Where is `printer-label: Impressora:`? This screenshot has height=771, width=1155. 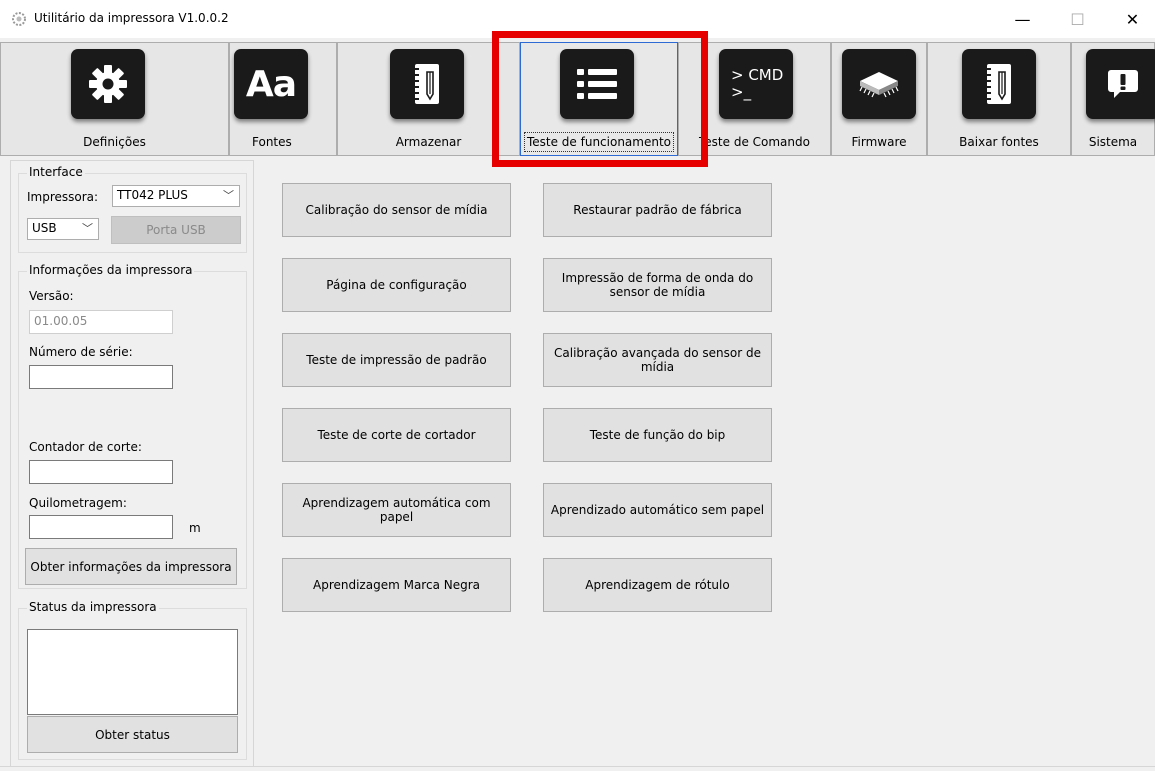 printer-label: Impressora: is located at coordinates (63, 197).